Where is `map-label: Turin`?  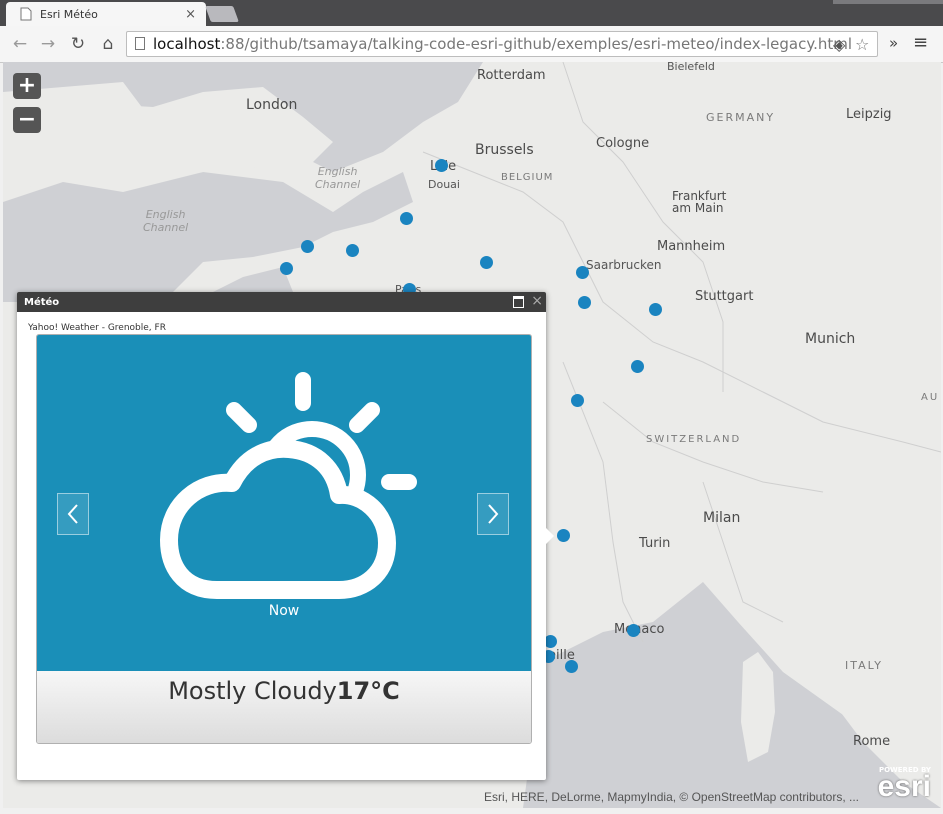 map-label: Turin is located at coordinates (655, 543).